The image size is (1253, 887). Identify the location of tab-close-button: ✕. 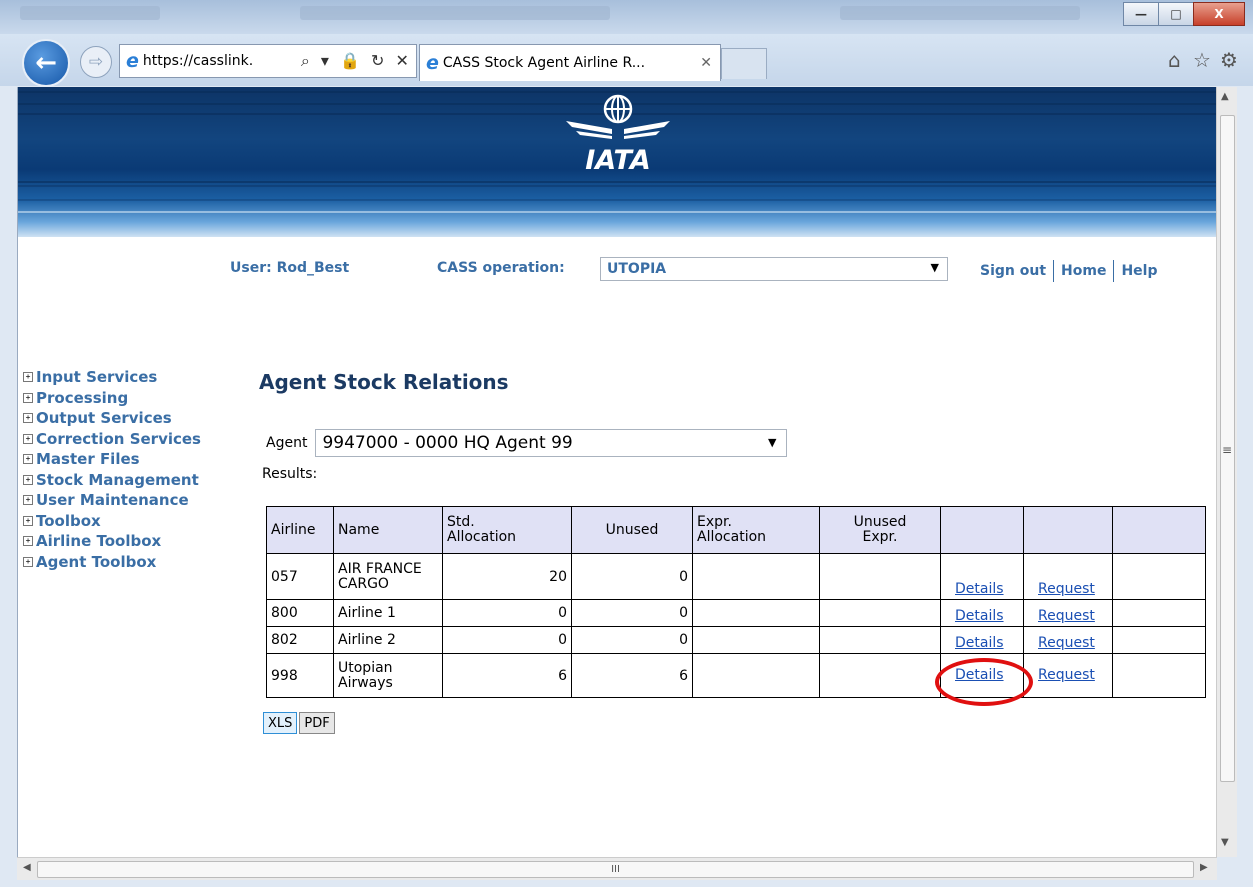
(706, 63).